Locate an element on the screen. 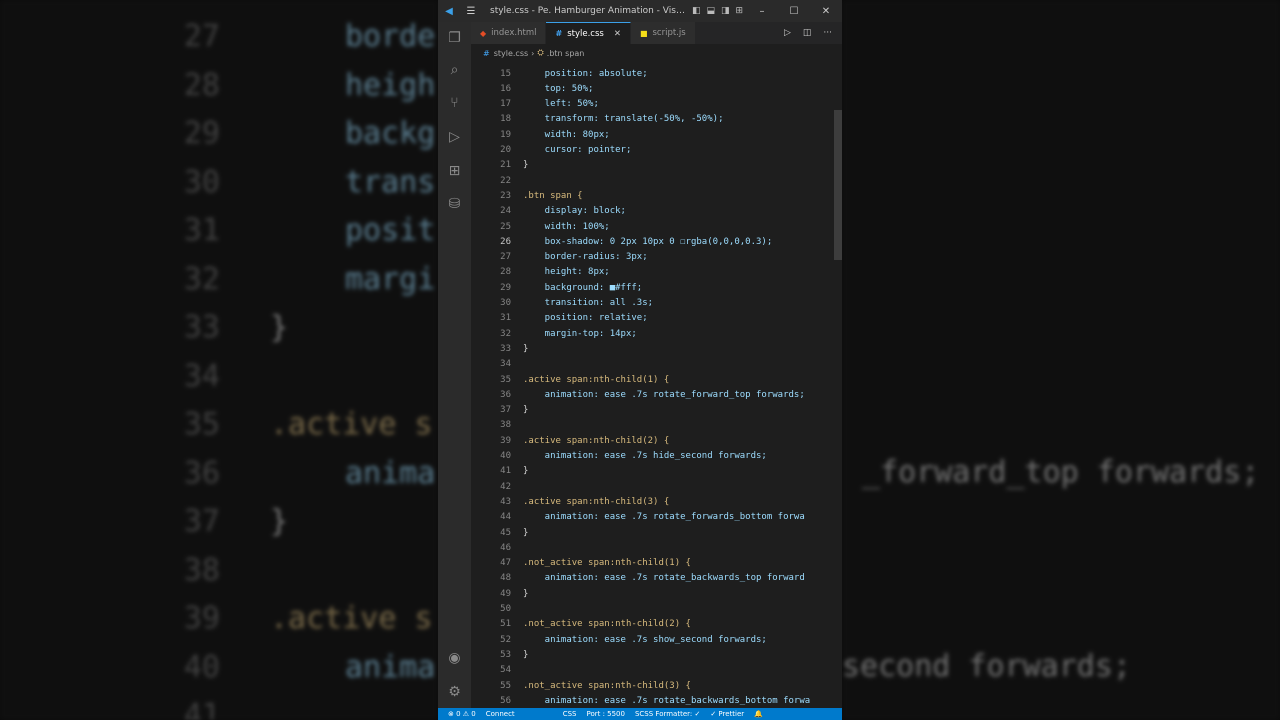  code-line: 31 position: relative; is located at coordinates (656, 318).